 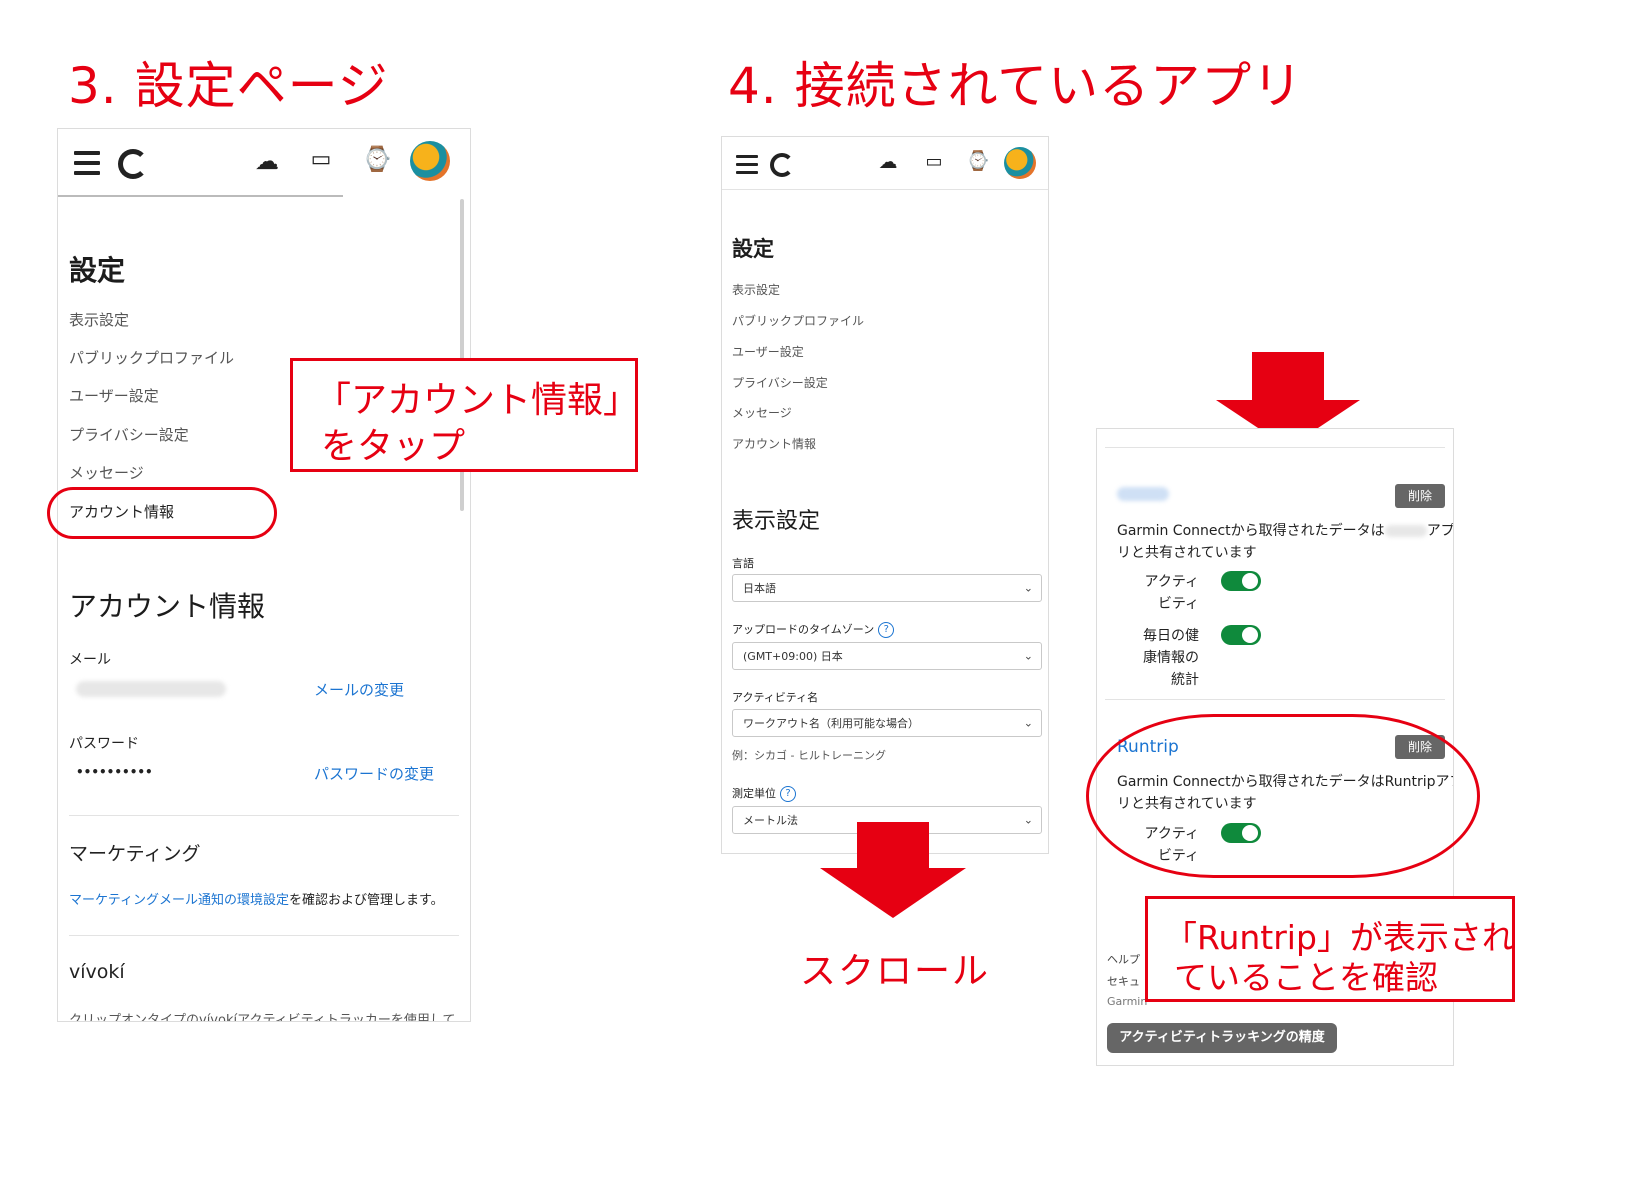 What do you see at coordinates (776, 521) in the screenshot?
I see `display-settings-heading: 表示設定` at bounding box center [776, 521].